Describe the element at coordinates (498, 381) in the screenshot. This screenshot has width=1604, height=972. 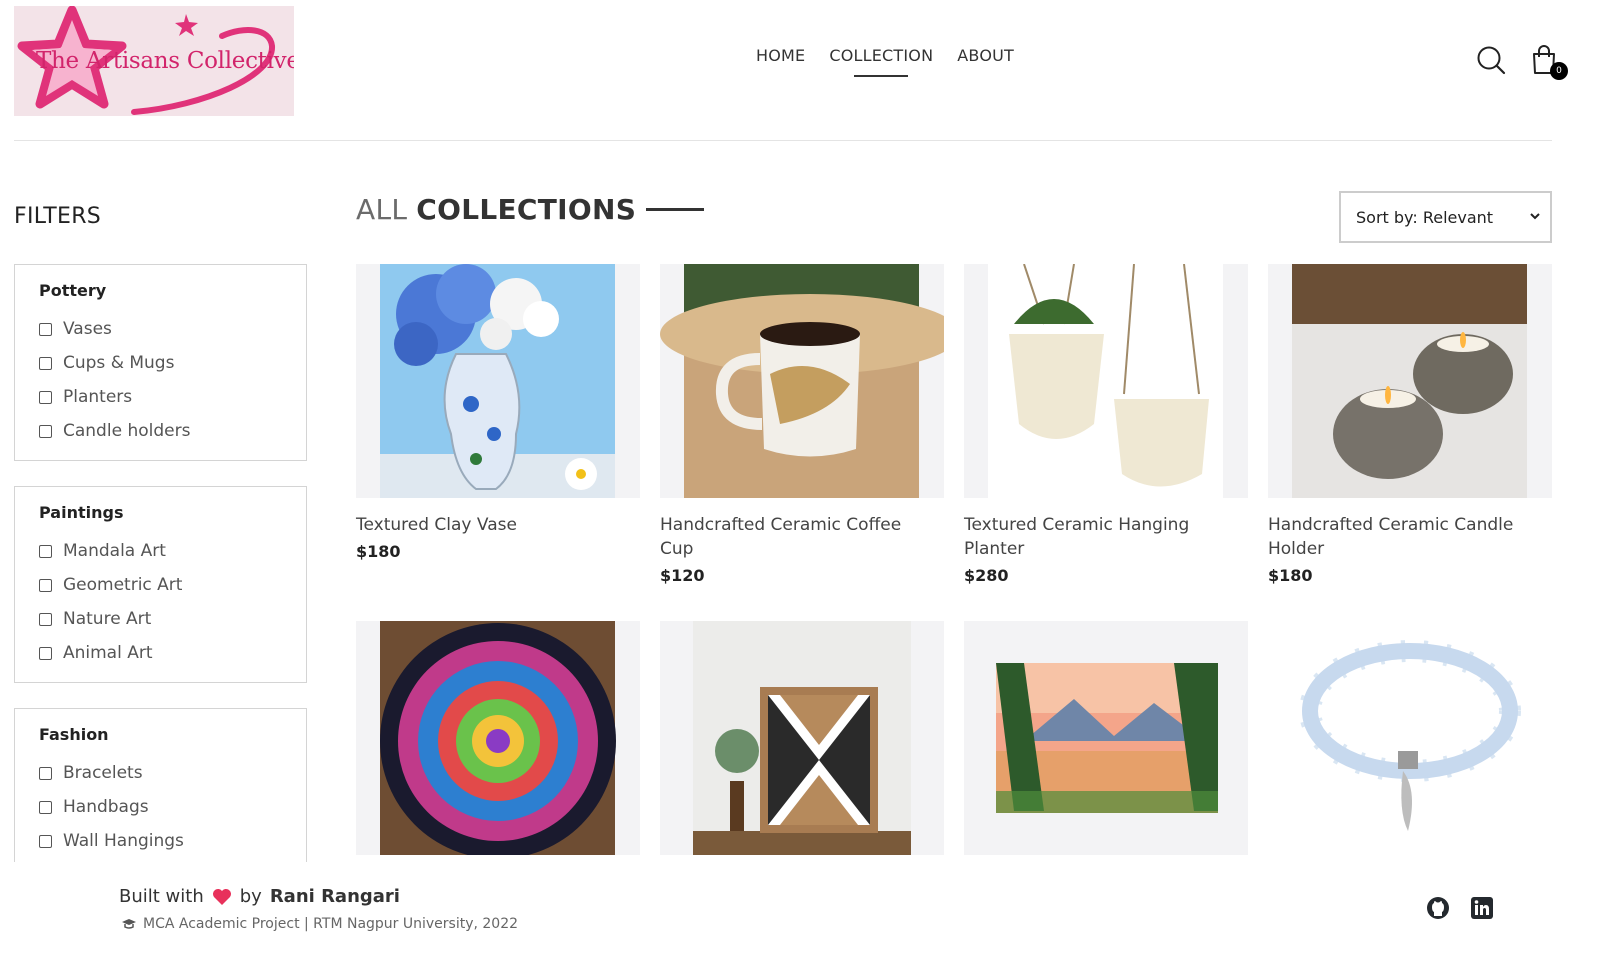
I see `product-image-vase` at that location.